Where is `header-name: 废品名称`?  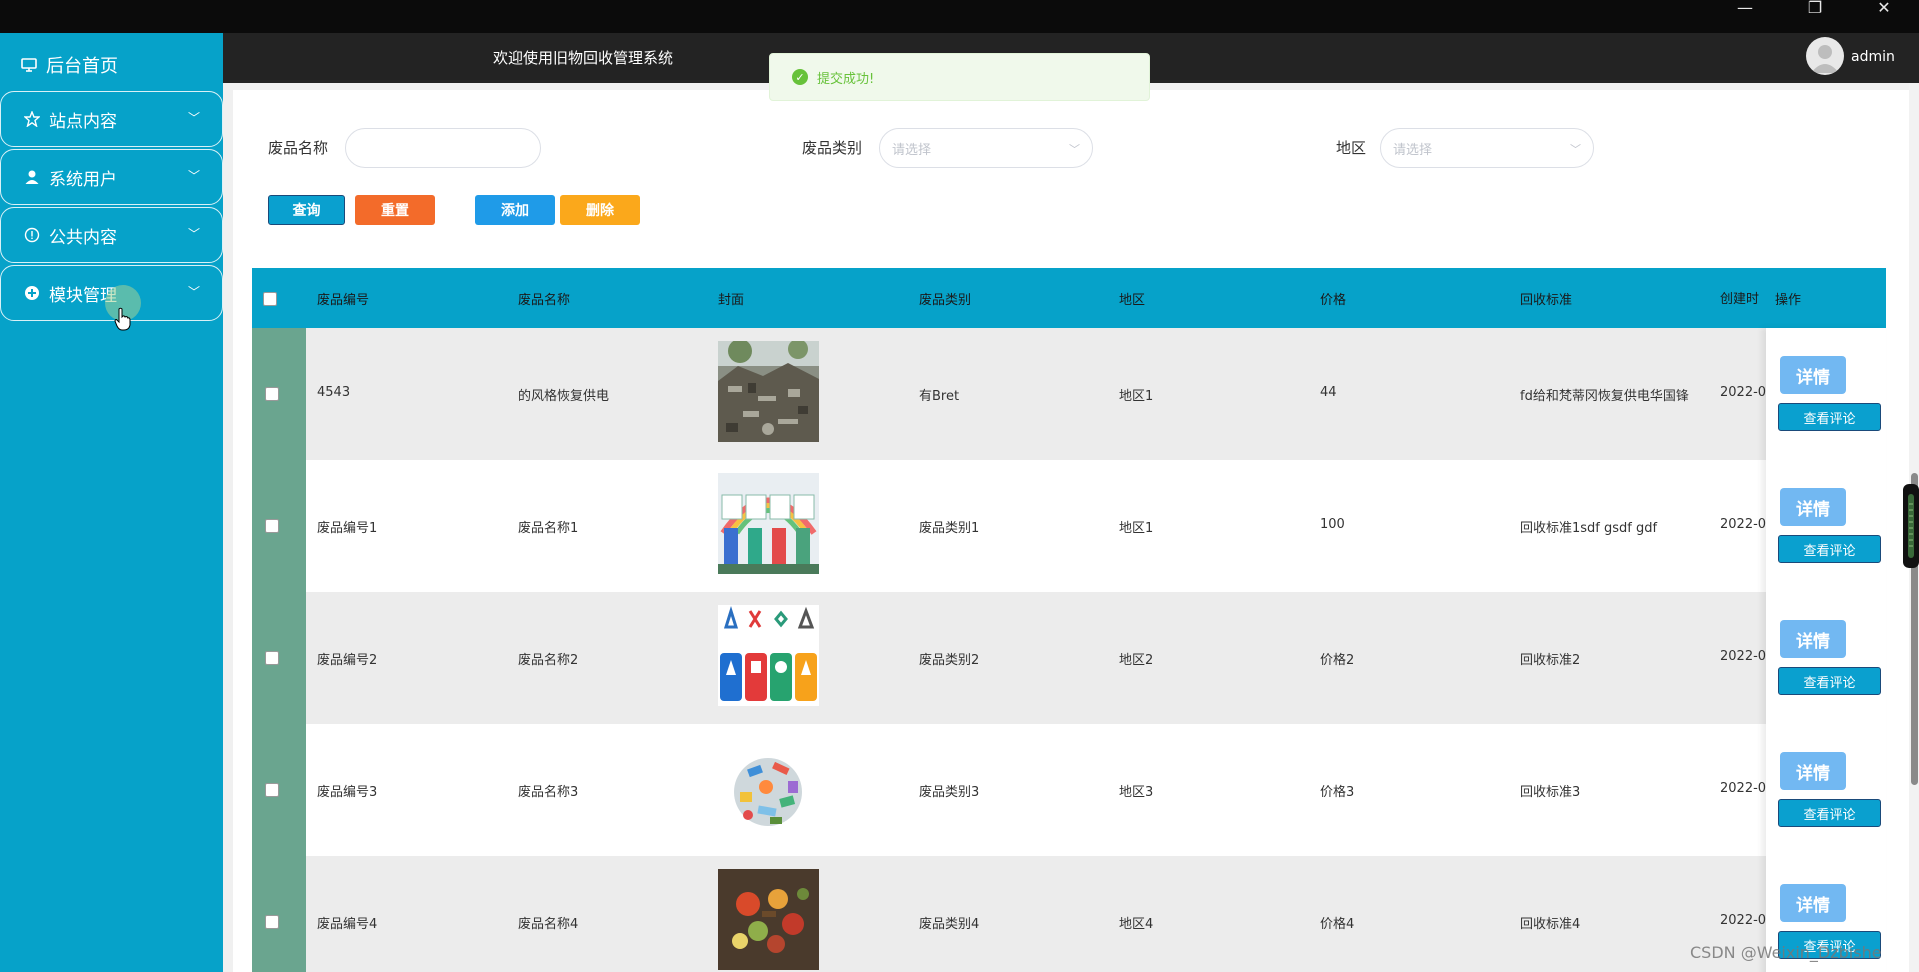
header-name: 废品名称 is located at coordinates (544, 300).